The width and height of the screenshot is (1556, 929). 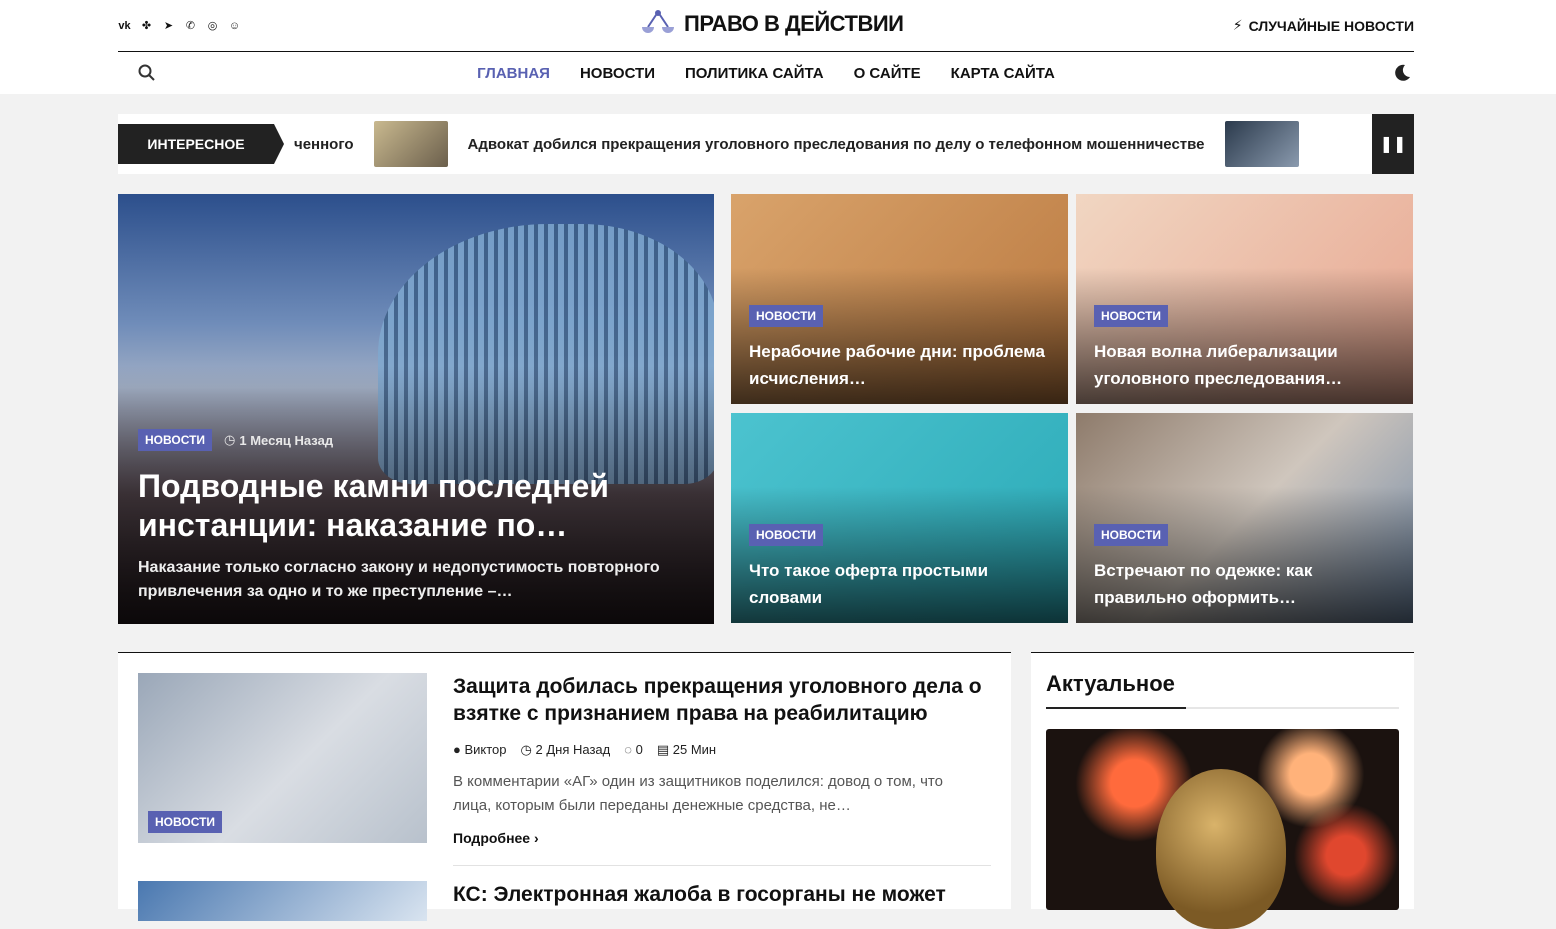 What do you see at coordinates (496, 838) in the screenshot?
I see `read-more-link: Подробнее ›` at bounding box center [496, 838].